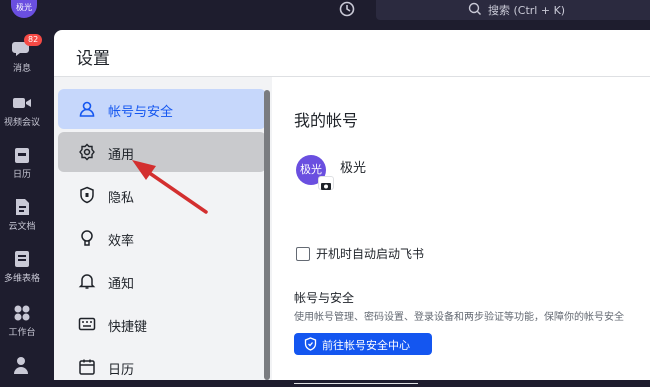  What do you see at coordinates (121, 241) in the screenshot?
I see `nav-label: 效率` at bounding box center [121, 241].